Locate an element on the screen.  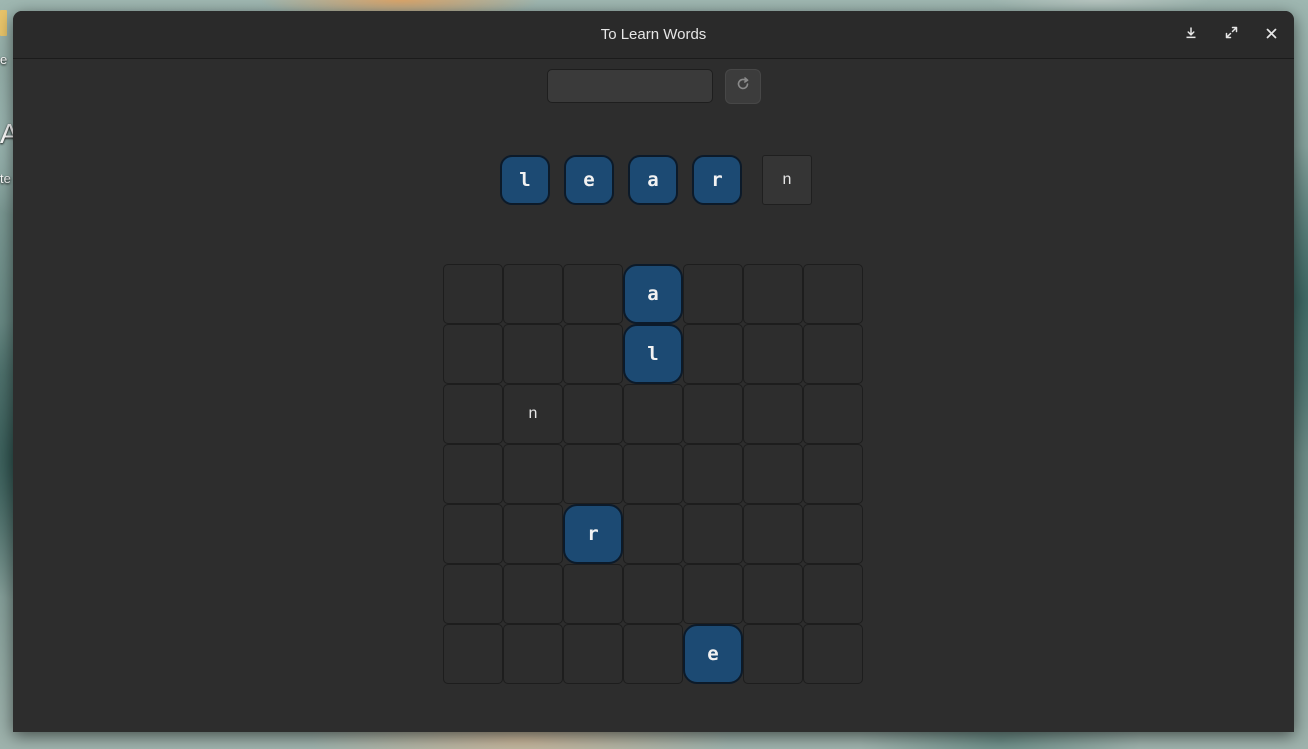
grid-cell: r is located at coordinates (593, 534).